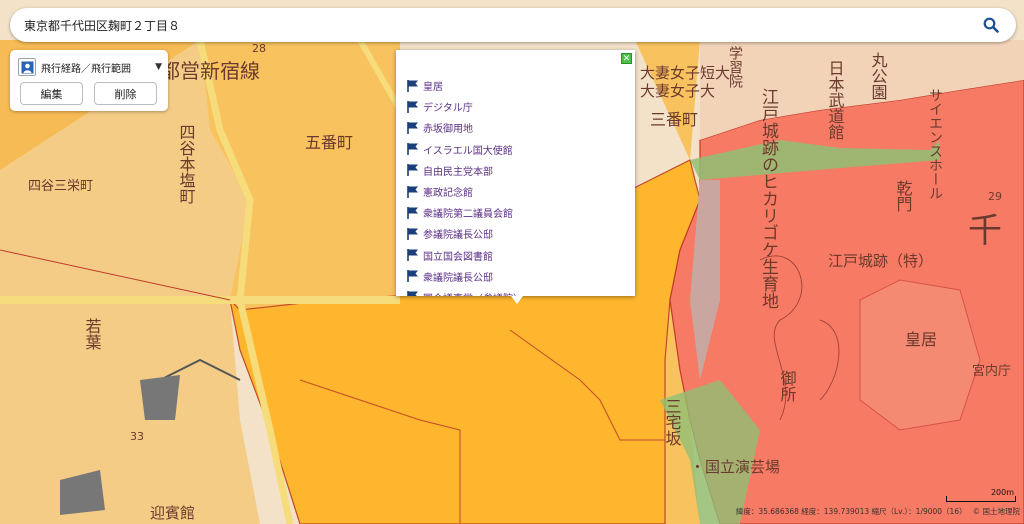 This screenshot has height=524, width=1024. Describe the element at coordinates (473, 293) in the screenshot. I see `poi-label: 国会議事堂（参議院）` at that location.